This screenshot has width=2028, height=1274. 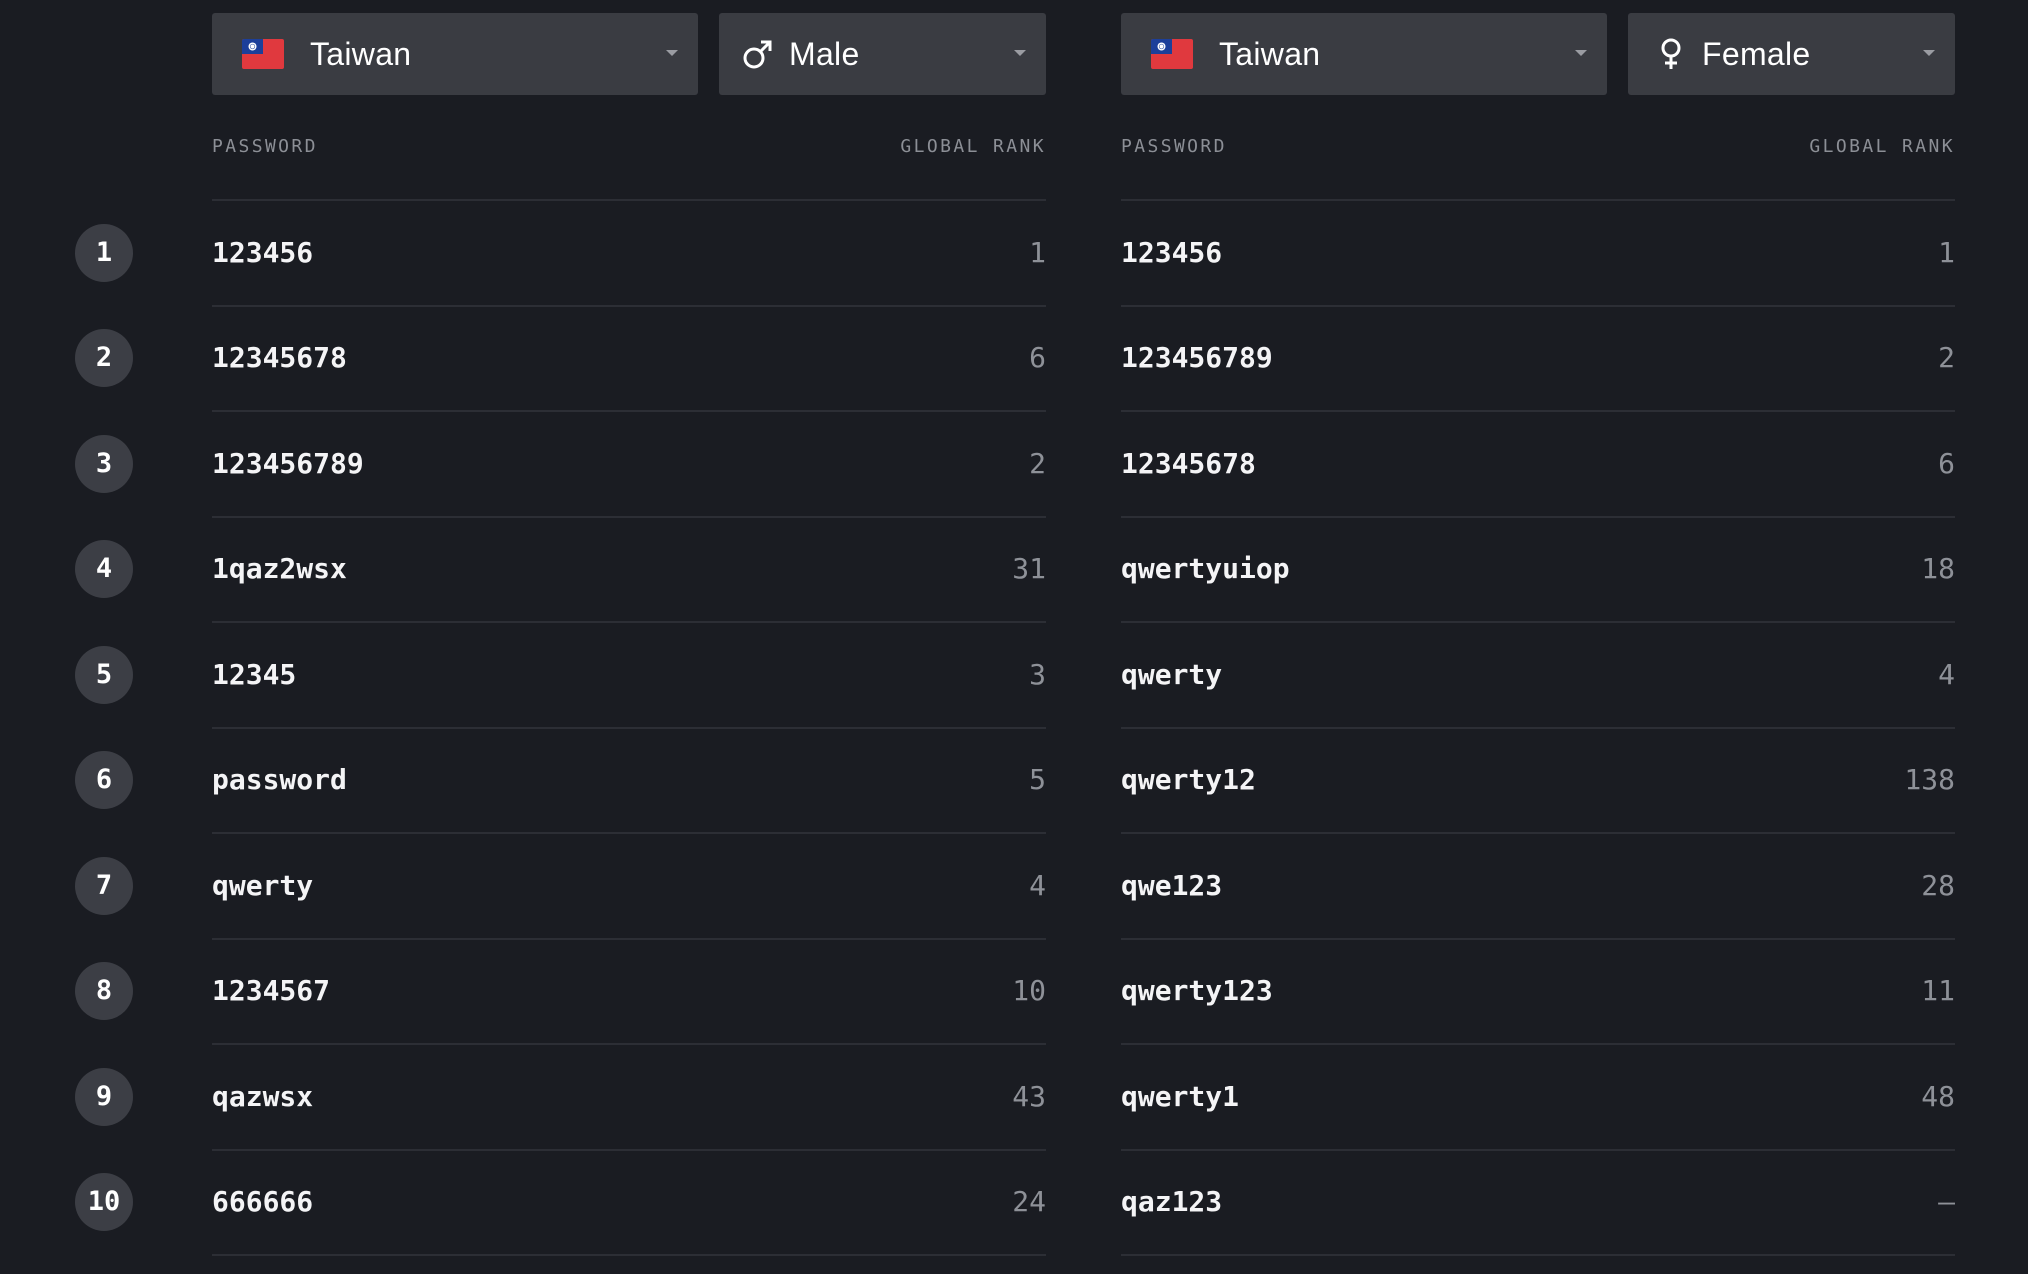 I want to click on rank-badge: 10, so click(x=104, y=1202).